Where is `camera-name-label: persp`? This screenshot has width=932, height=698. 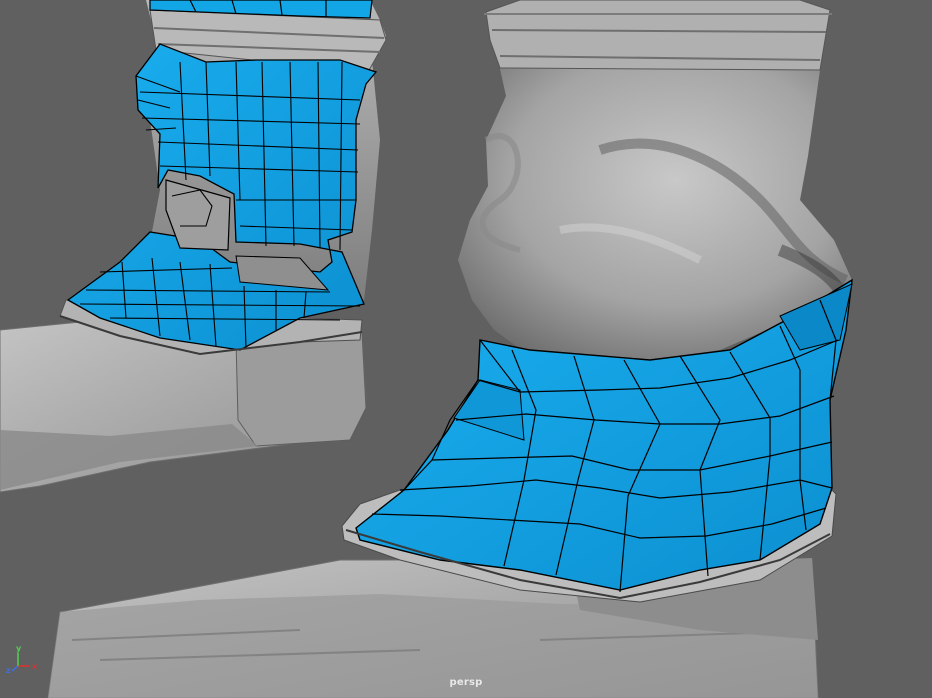
camera-name-label: persp is located at coordinates (466, 682).